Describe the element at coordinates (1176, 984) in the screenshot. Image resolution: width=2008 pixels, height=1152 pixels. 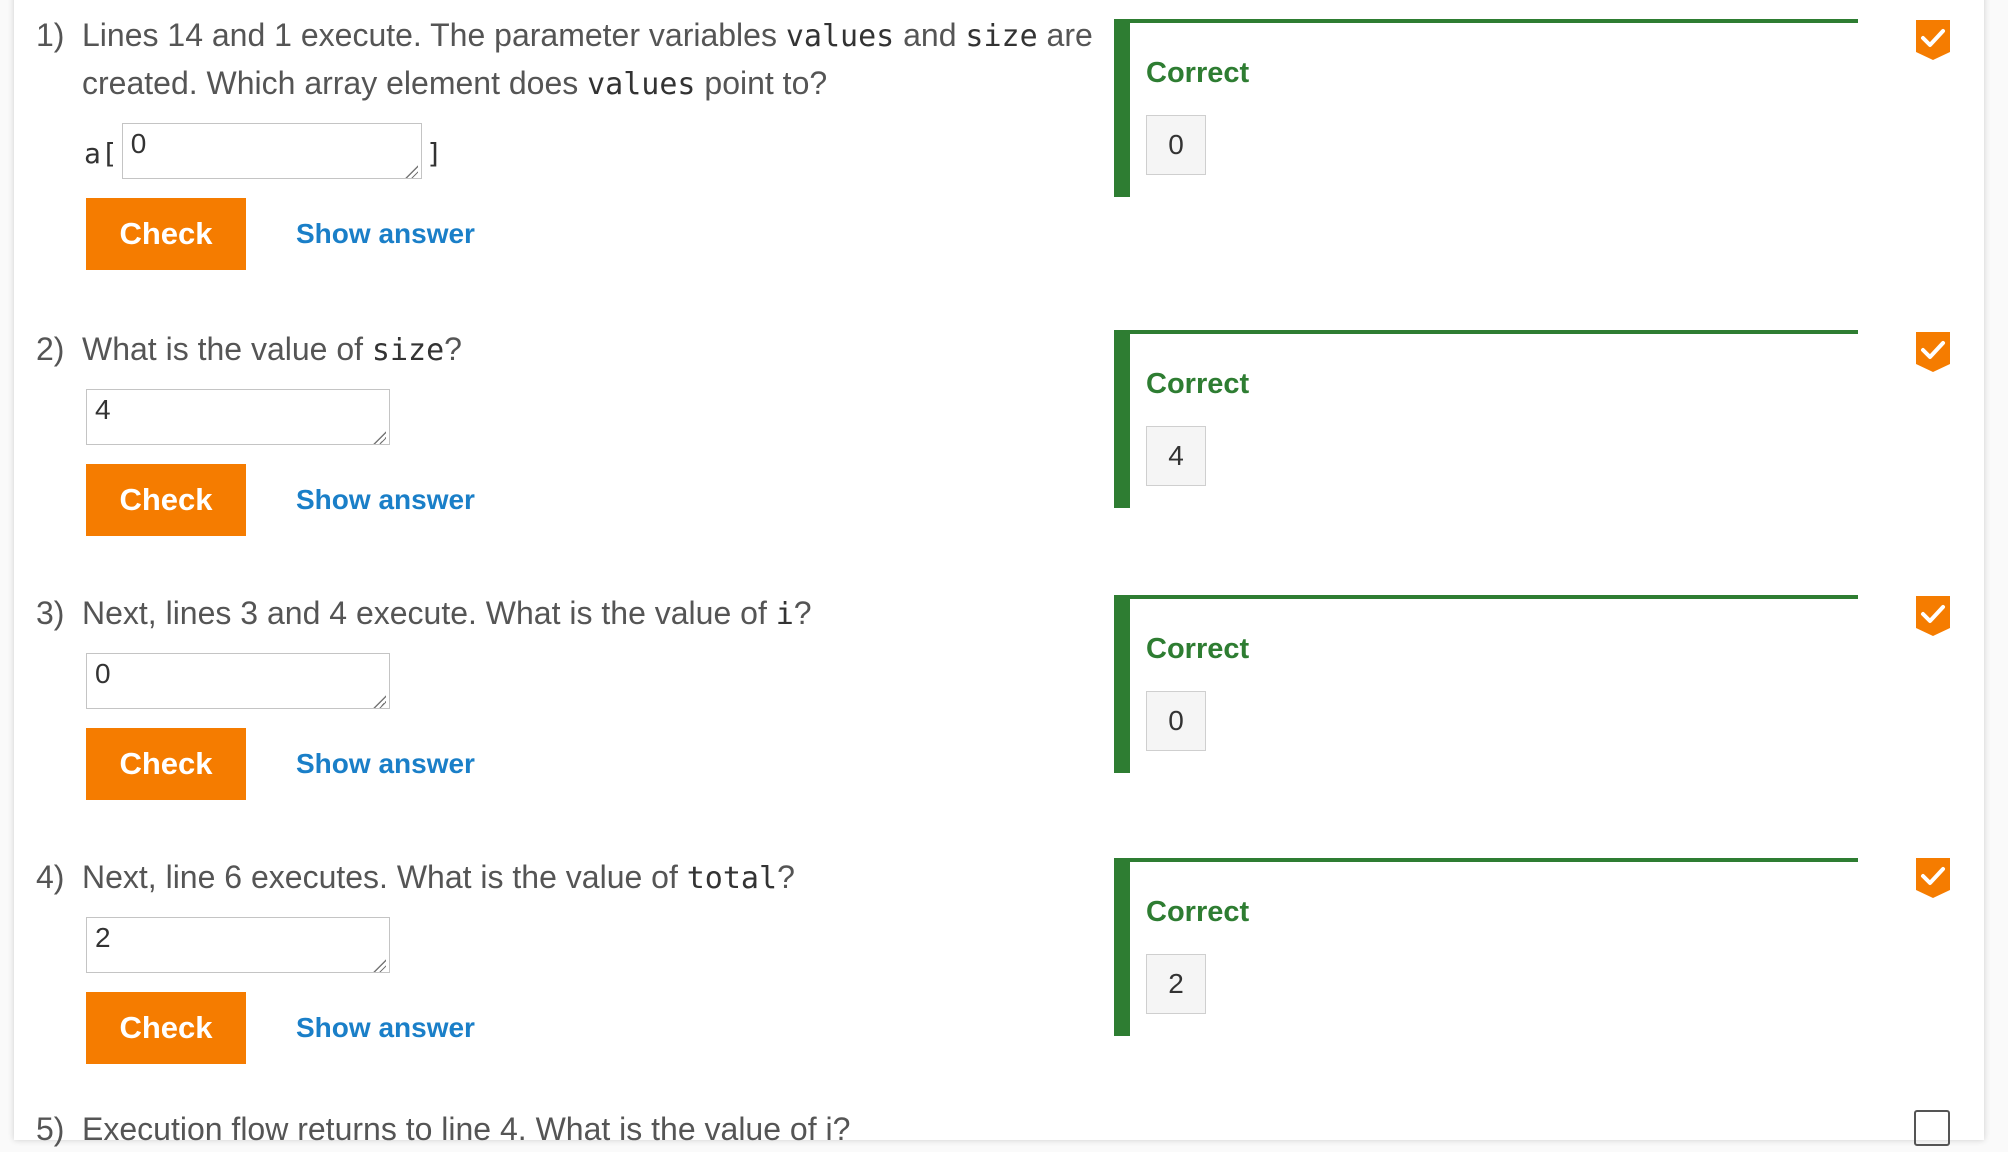
I see `feedback-value: 2` at that location.